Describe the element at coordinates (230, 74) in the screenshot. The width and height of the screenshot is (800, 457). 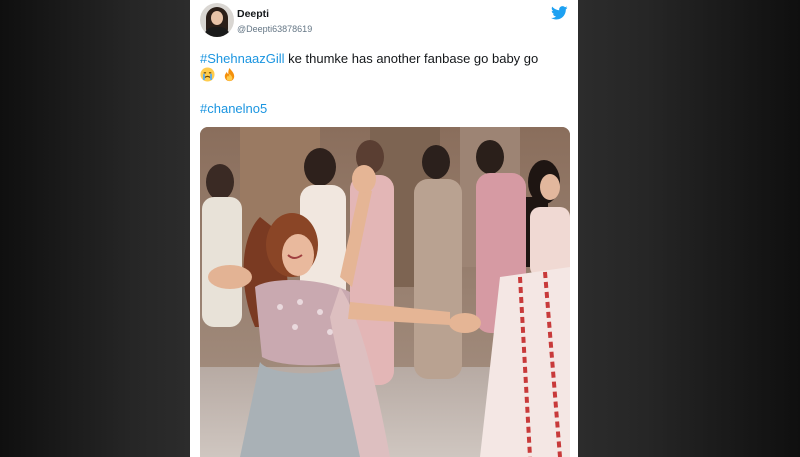
I see `fire-emoji-icon` at that location.